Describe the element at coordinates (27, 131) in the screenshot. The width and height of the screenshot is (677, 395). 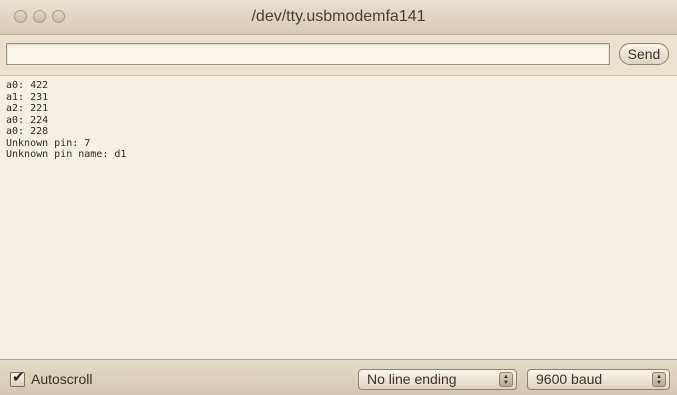
I see `output-line: a0: 228` at that location.